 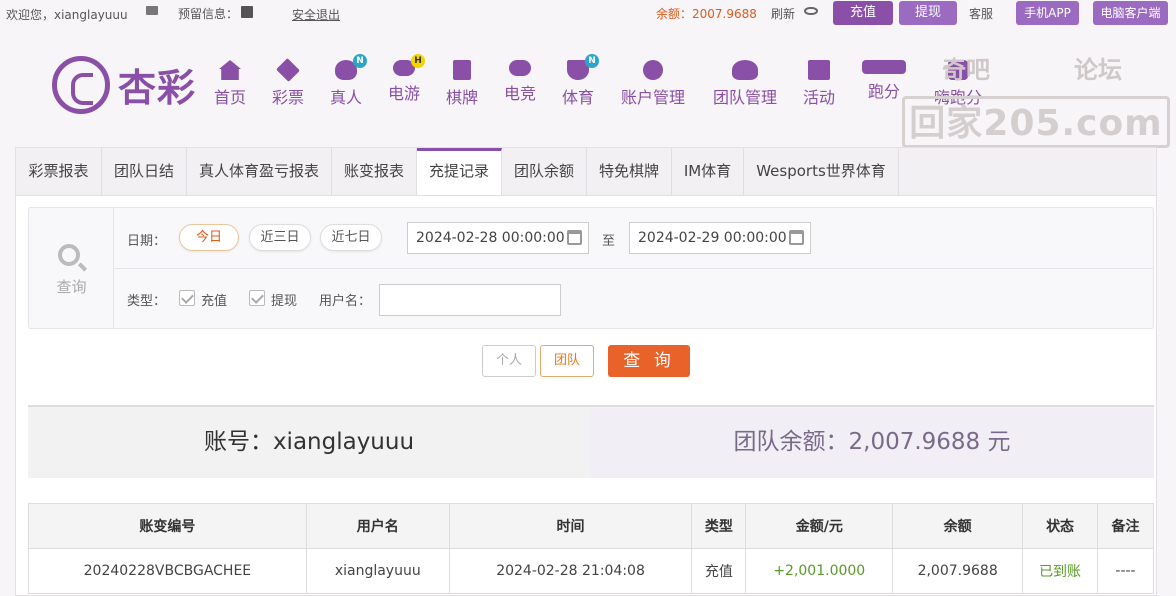 I want to click on table-header-row: 账变编号 用户名 时间 类型 金额/元 余额 状态 备注, so click(x=591, y=526).